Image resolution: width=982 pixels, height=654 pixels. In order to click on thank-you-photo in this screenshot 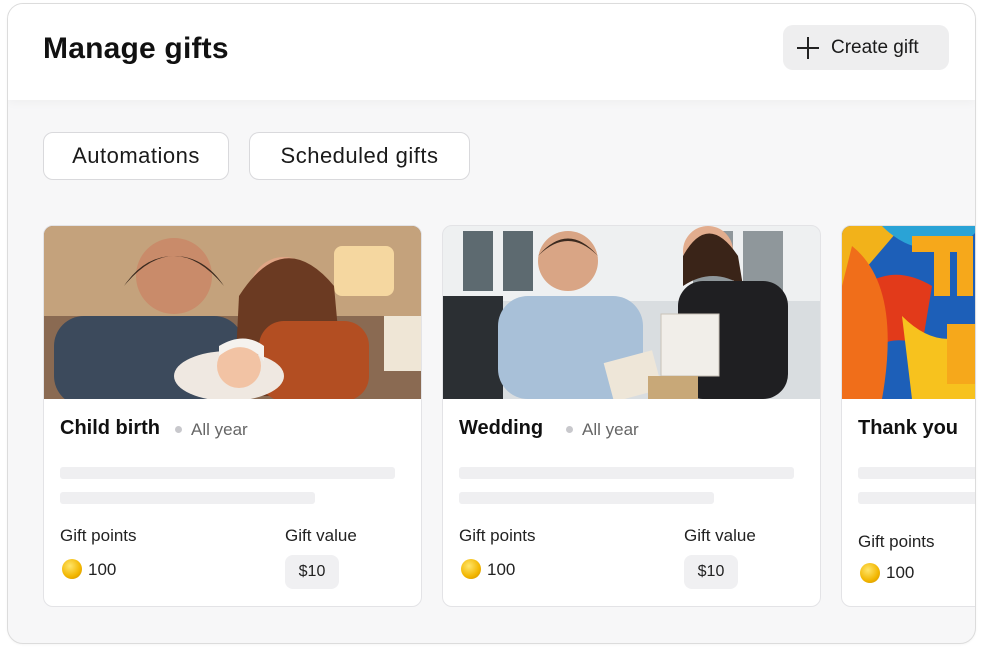, I will do `click(908, 312)`.